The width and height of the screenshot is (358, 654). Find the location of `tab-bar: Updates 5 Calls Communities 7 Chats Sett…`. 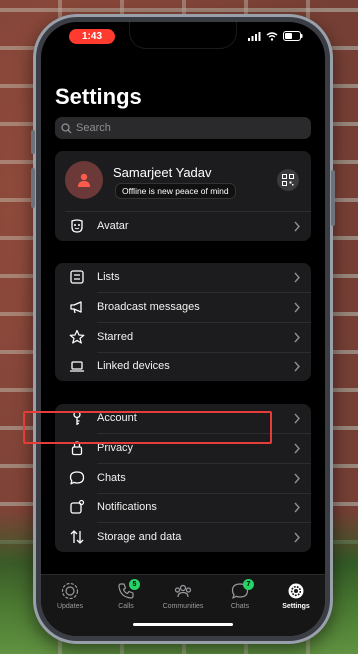

tab-bar: Updates 5 Calls Communities 7 Chats Sett… is located at coordinates (183, 605).